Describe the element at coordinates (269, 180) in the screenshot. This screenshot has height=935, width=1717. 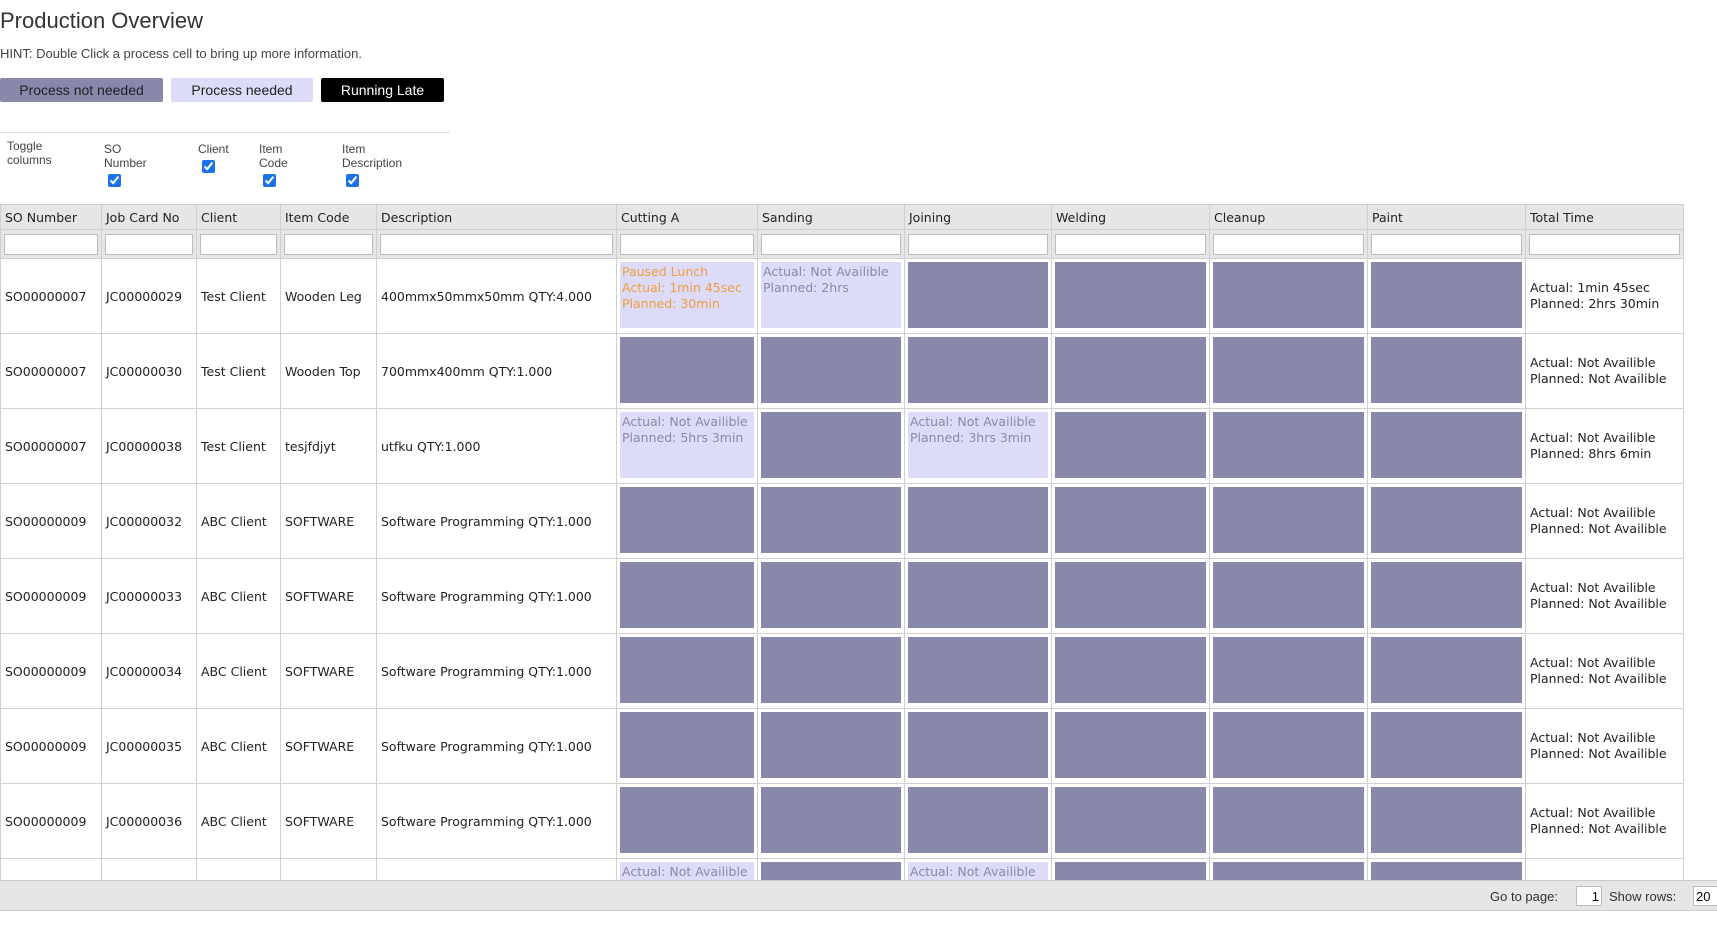
I see `toggle-item-code-checkbox` at that location.